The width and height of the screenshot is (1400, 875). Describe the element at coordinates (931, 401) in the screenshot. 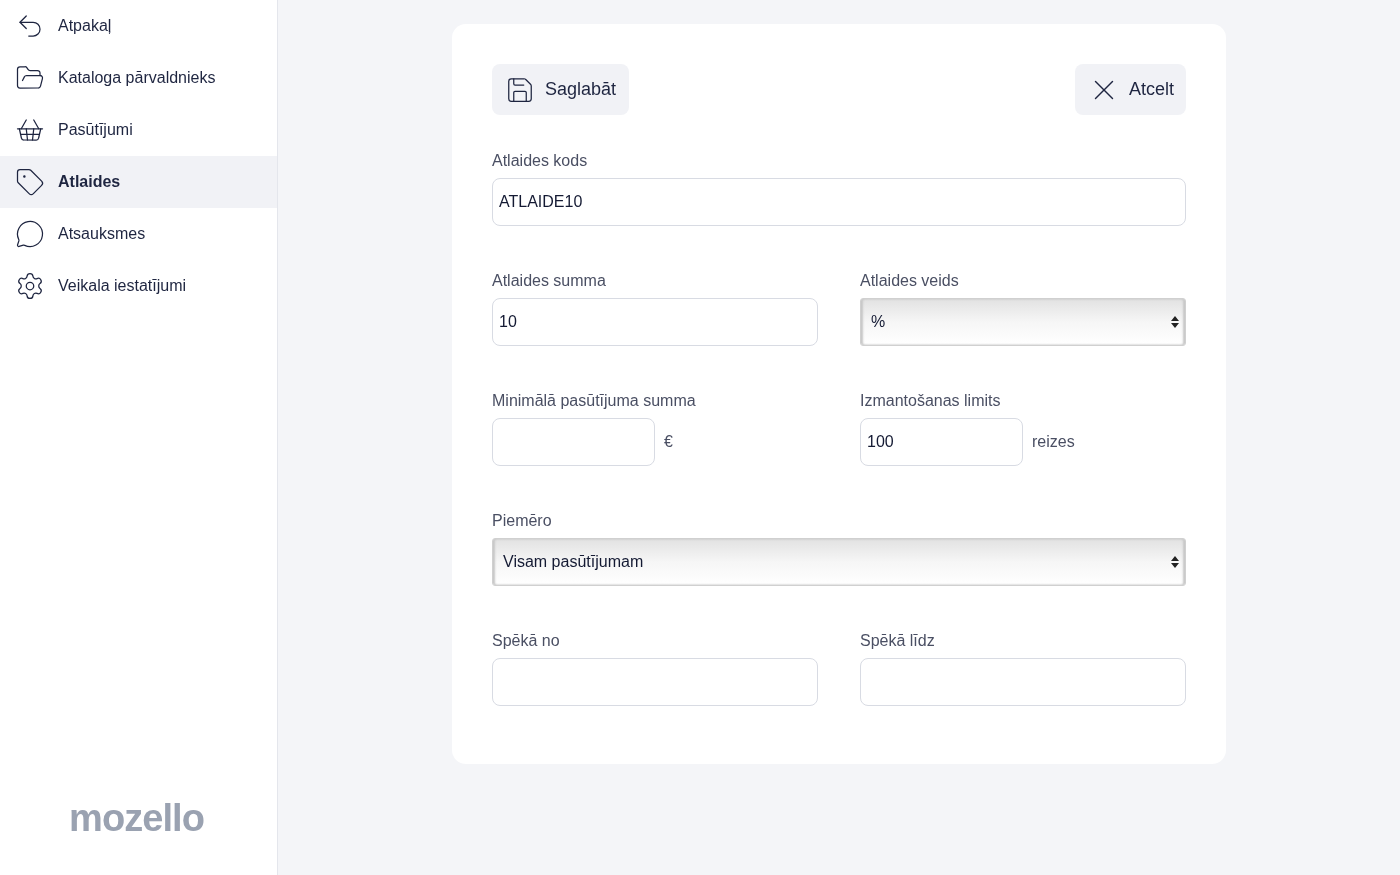

I see `field-label: Izmantošanas limits` at that location.